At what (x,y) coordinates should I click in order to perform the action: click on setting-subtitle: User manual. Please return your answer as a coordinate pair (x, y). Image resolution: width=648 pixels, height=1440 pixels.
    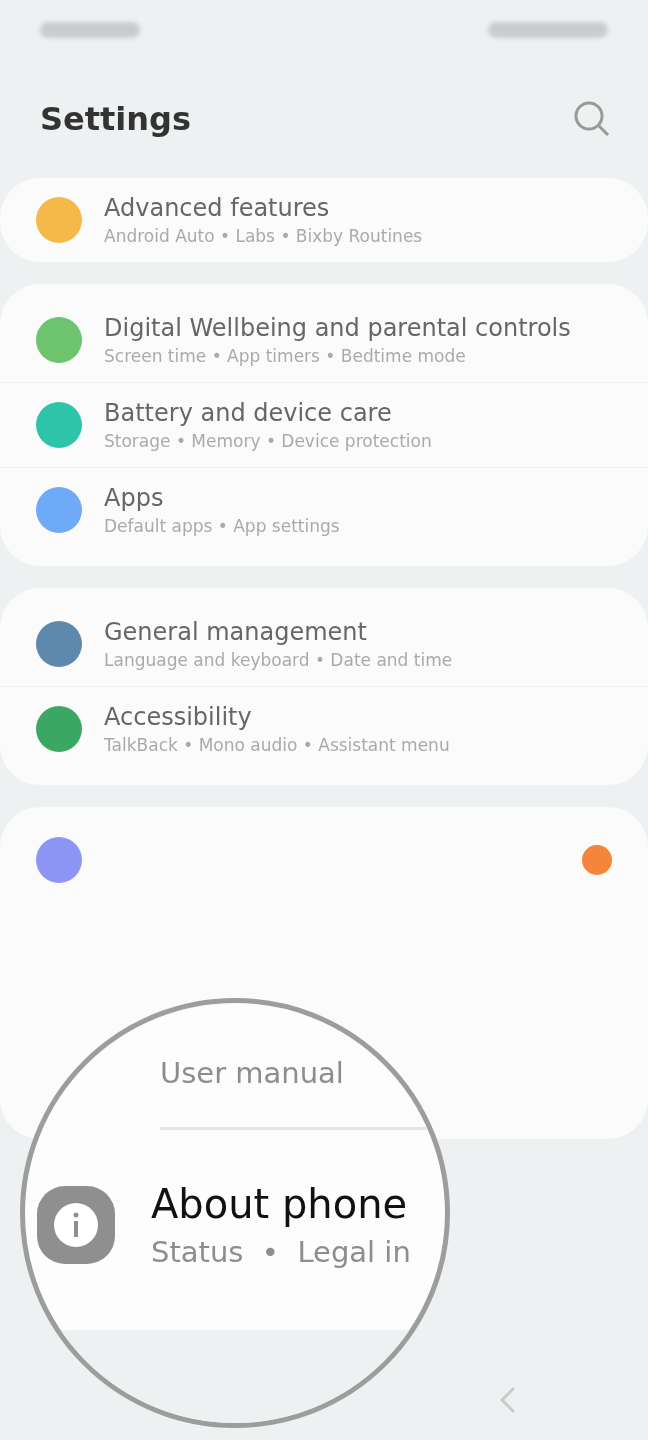
    Looking at the image, I should click on (252, 1073).